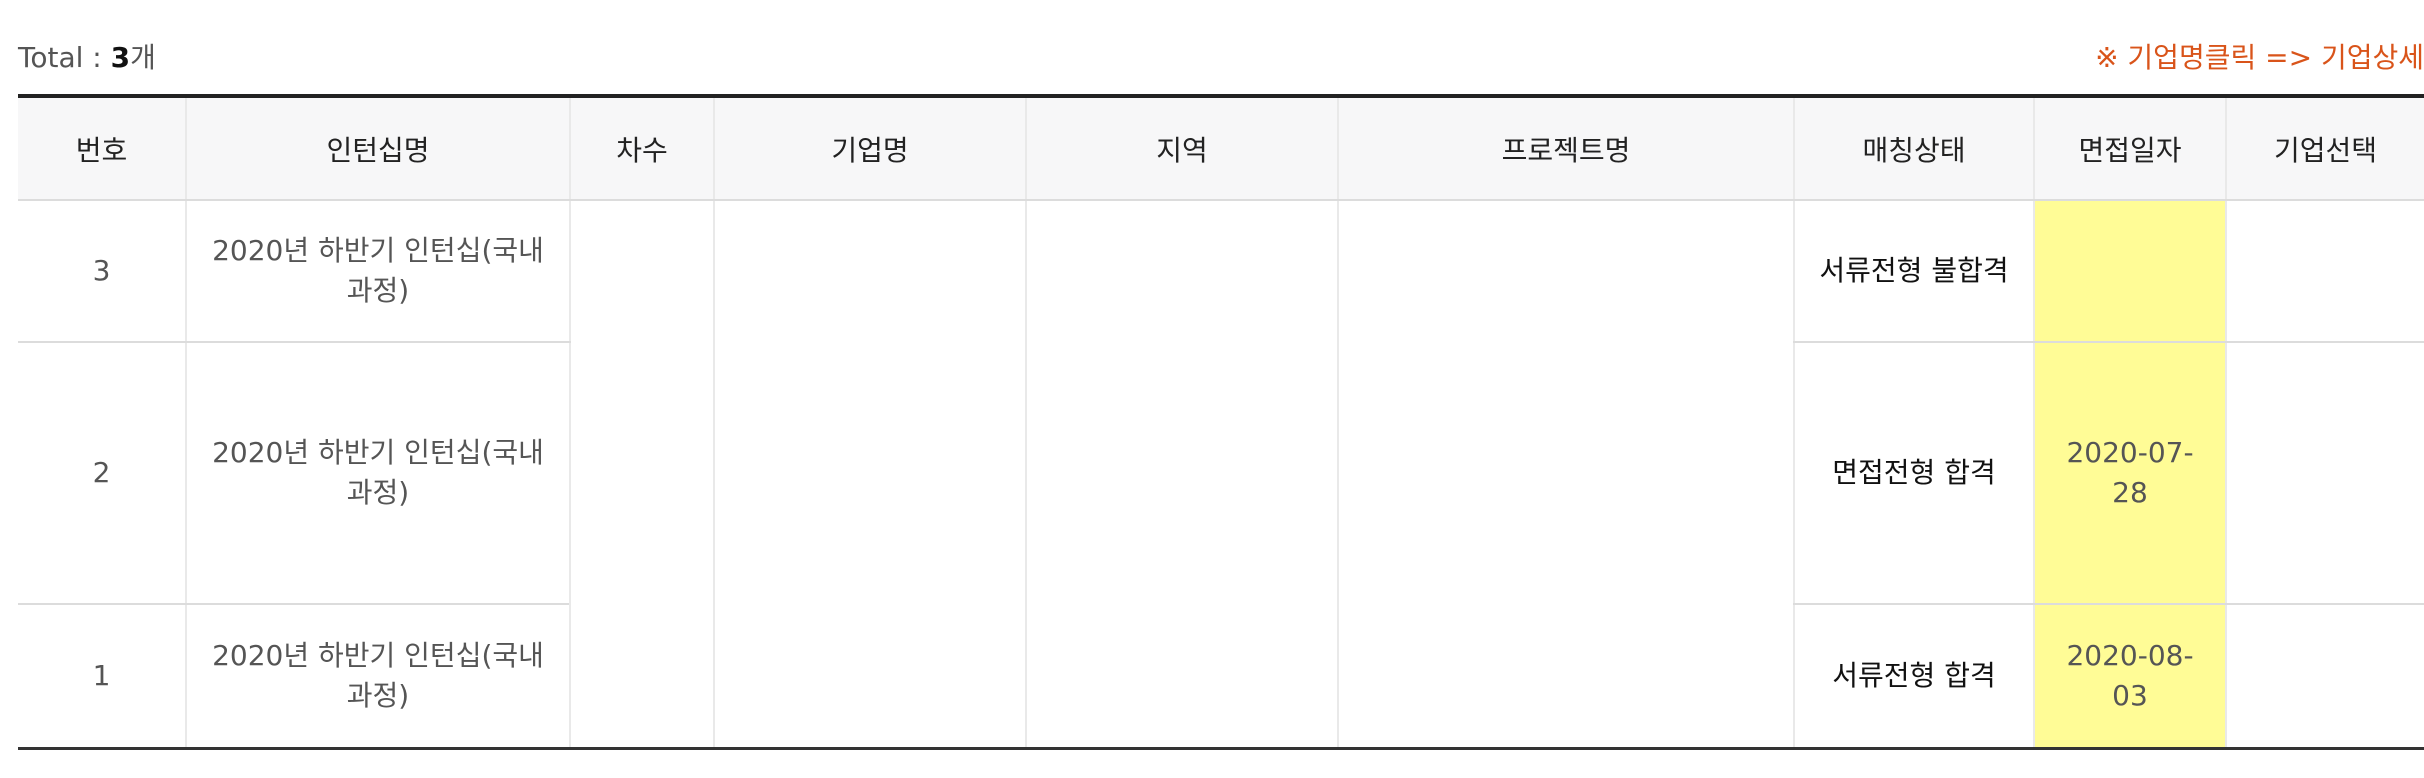 This screenshot has height=778, width=2424. What do you see at coordinates (869, 147) in the screenshot?
I see `header-company-name: 기업명` at bounding box center [869, 147].